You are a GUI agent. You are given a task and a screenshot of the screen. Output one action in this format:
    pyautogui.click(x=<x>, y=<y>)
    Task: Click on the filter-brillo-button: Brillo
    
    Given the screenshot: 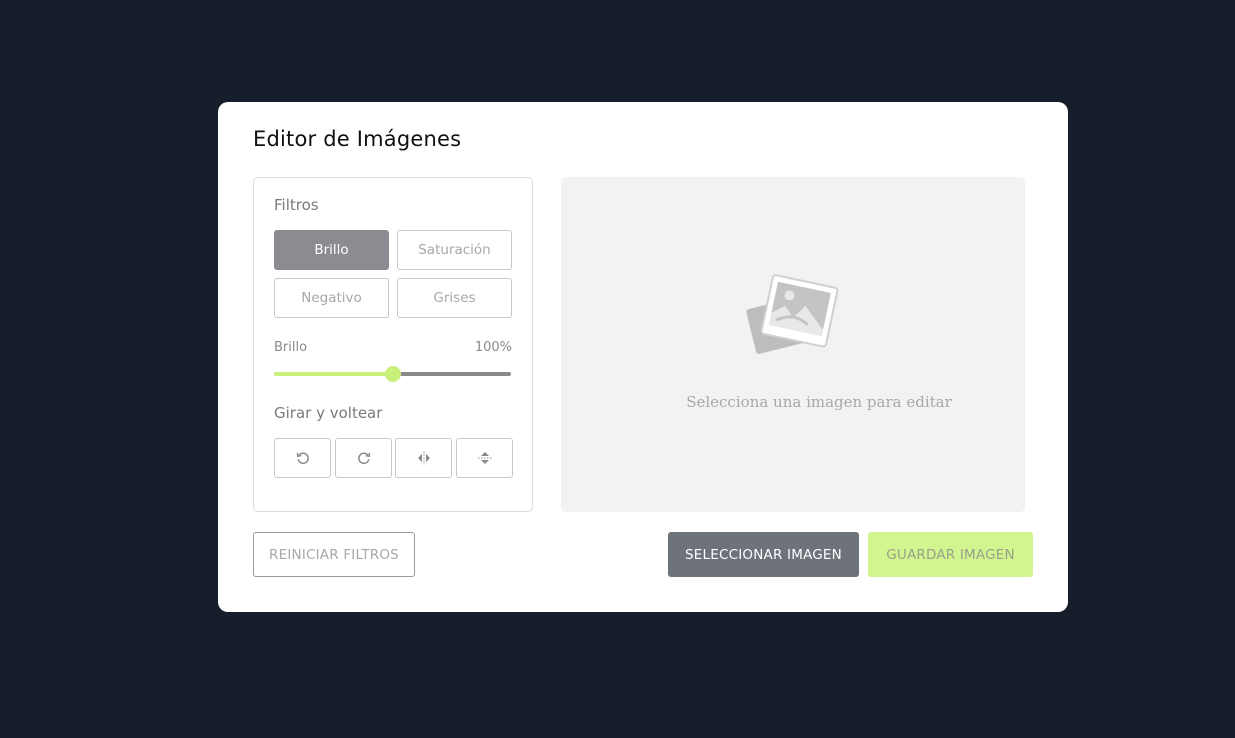 What is the action you would take?
    pyautogui.click(x=331, y=250)
    